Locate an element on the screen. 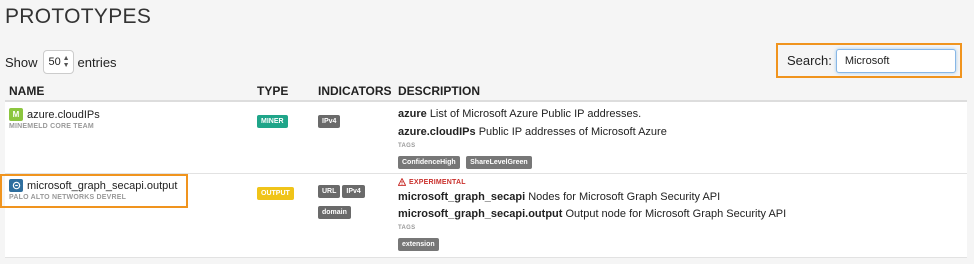  tag-badge: ConfidenceHigh is located at coordinates (429, 162).